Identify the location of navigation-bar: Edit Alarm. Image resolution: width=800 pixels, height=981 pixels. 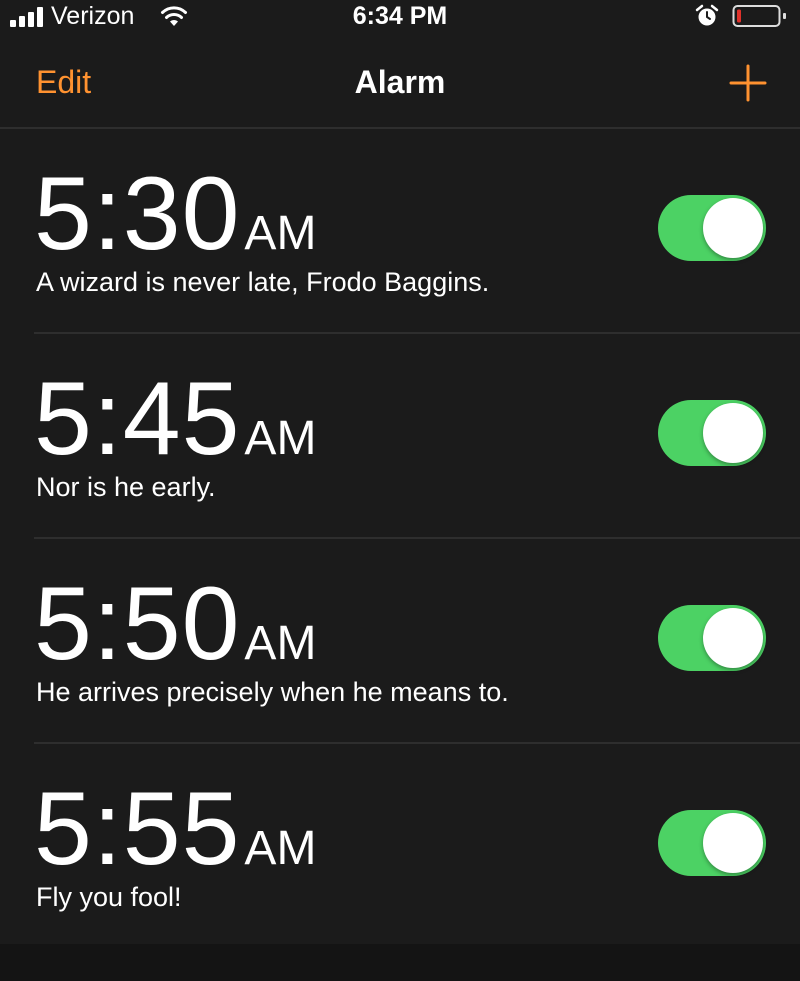
(400, 81).